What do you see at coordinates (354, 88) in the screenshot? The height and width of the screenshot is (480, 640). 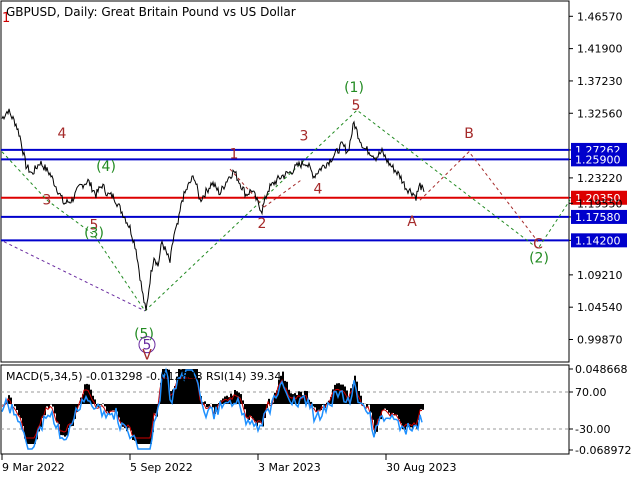 I see `wave-label-9: (1)` at bounding box center [354, 88].